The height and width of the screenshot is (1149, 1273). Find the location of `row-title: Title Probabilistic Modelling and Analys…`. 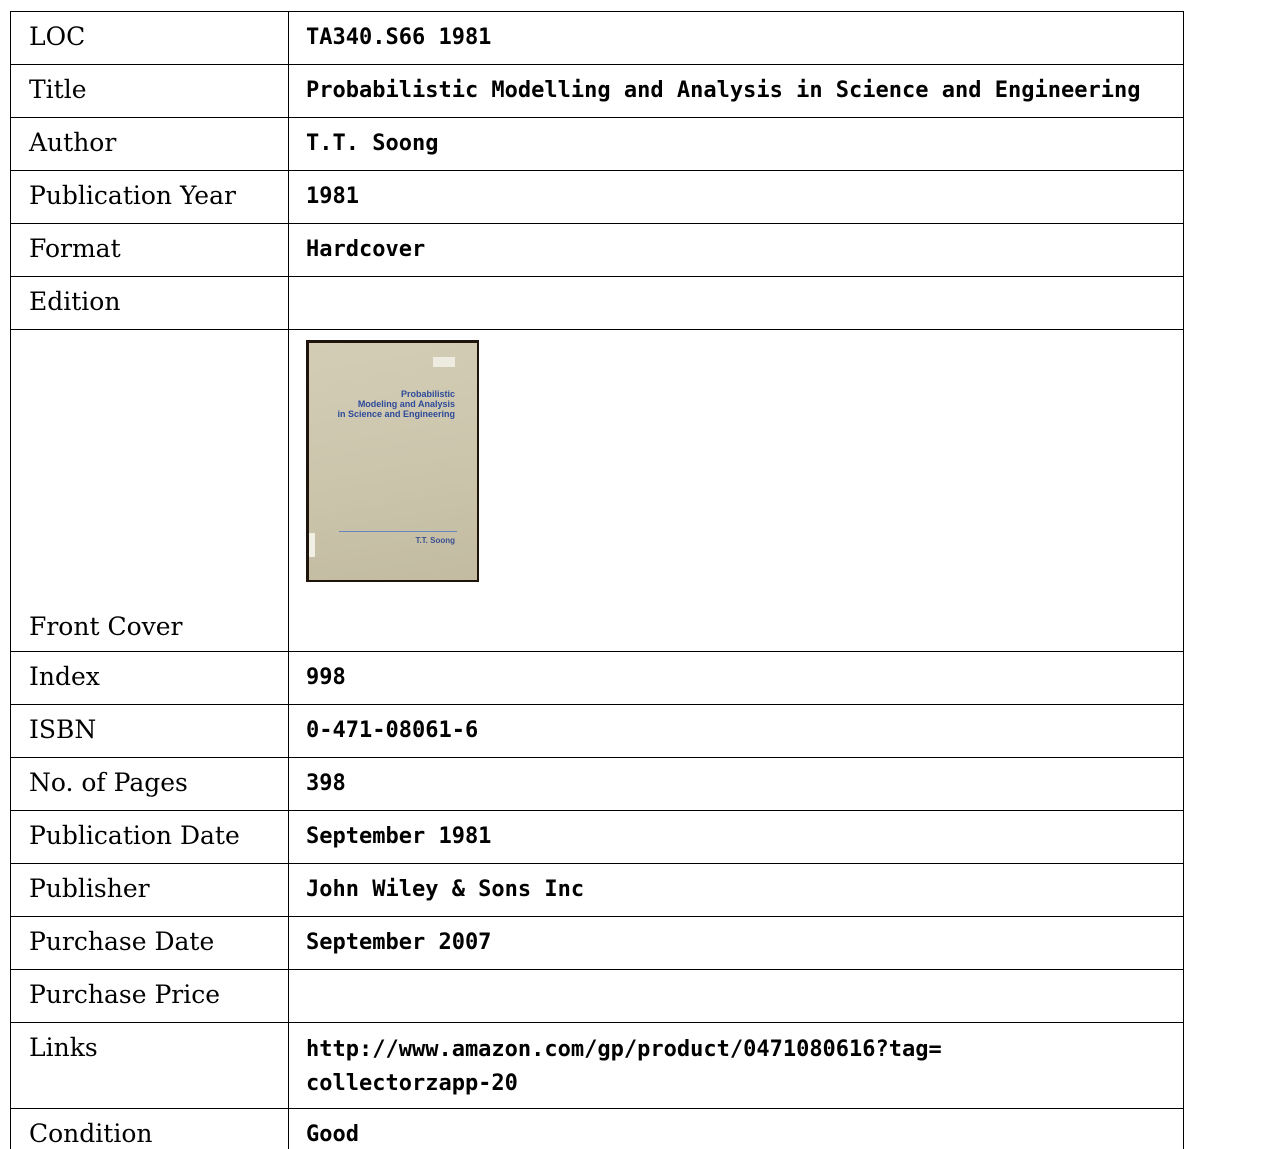

row-title: Title Probabilistic Modelling and Analys… is located at coordinates (597, 91).